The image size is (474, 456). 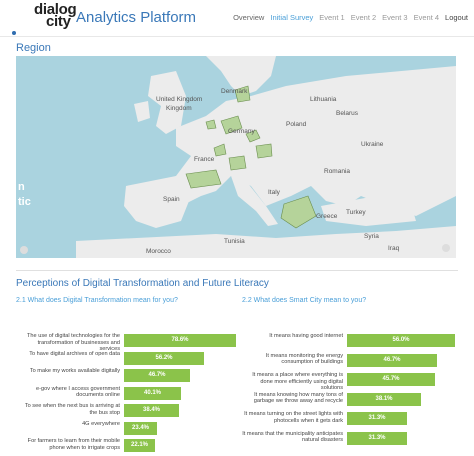 I want to click on map-label-belarus: Belarus, so click(x=347, y=113).